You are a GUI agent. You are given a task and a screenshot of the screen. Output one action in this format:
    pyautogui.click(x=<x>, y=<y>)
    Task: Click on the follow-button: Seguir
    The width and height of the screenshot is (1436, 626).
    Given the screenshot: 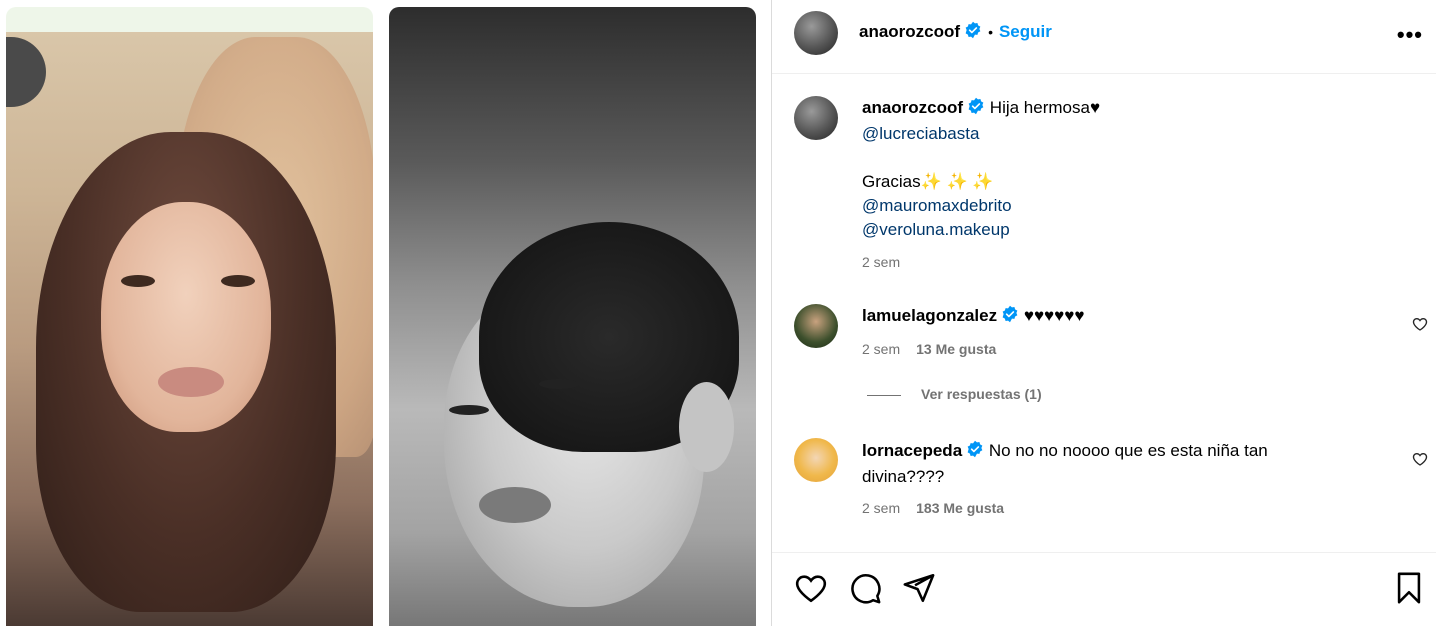 What is the action you would take?
    pyautogui.click(x=1025, y=31)
    